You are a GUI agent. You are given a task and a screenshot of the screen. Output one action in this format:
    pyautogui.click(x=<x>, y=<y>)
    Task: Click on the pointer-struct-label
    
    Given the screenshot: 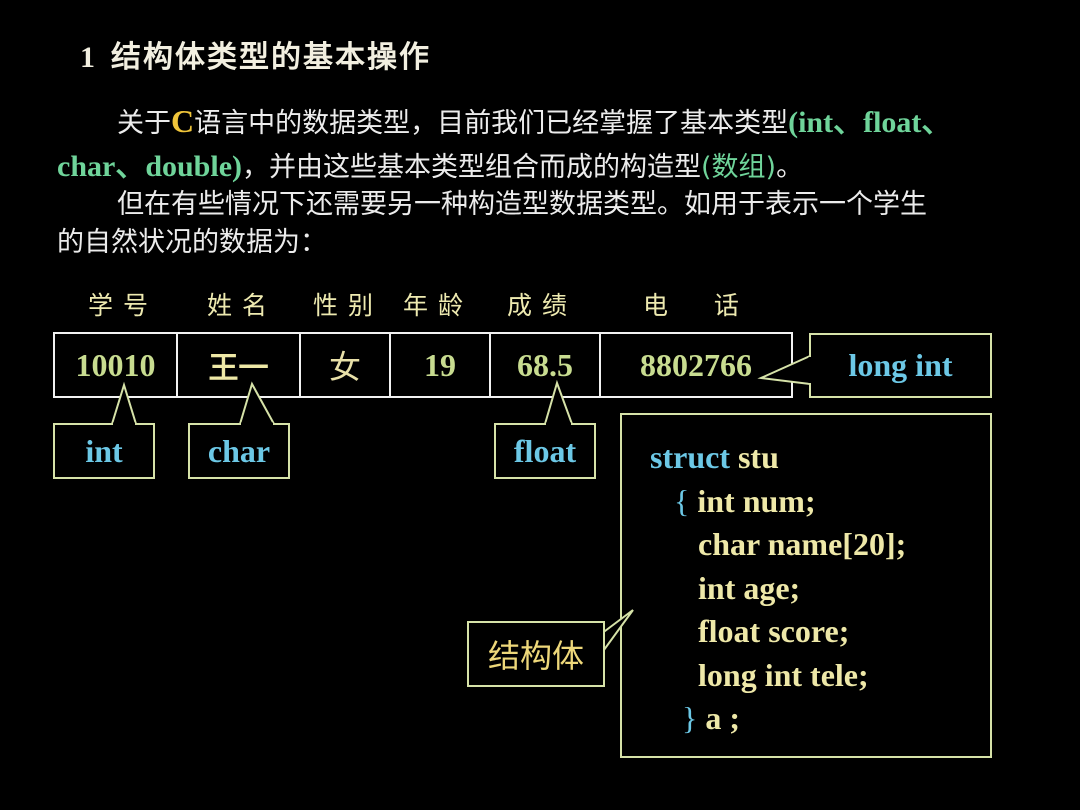 What is the action you would take?
    pyautogui.click(x=617, y=633)
    